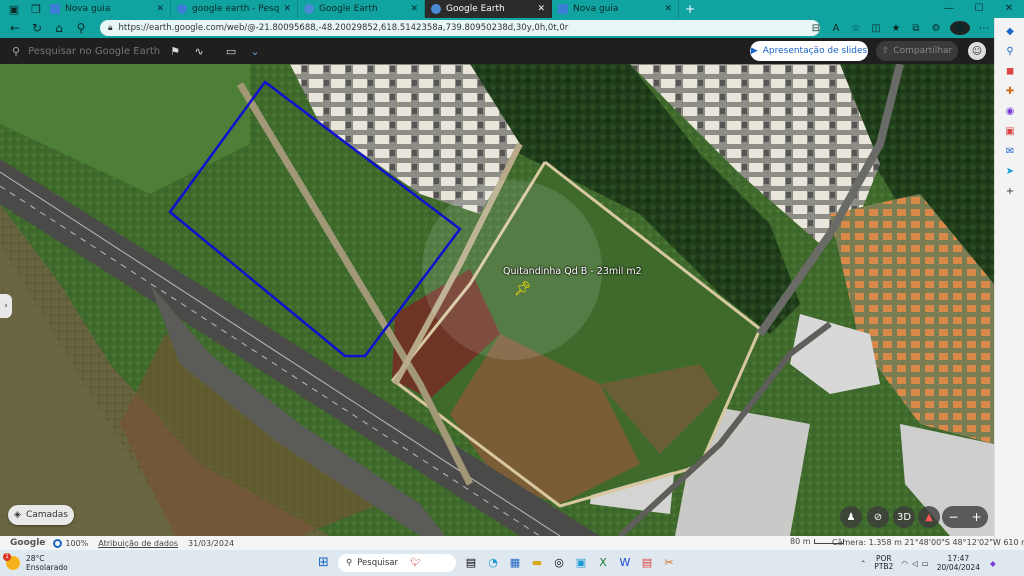 The width and height of the screenshot is (1024, 576). Describe the element at coordinates (6, 306) in the screenshot. I see `expand-panel-handle: ›` at that location.